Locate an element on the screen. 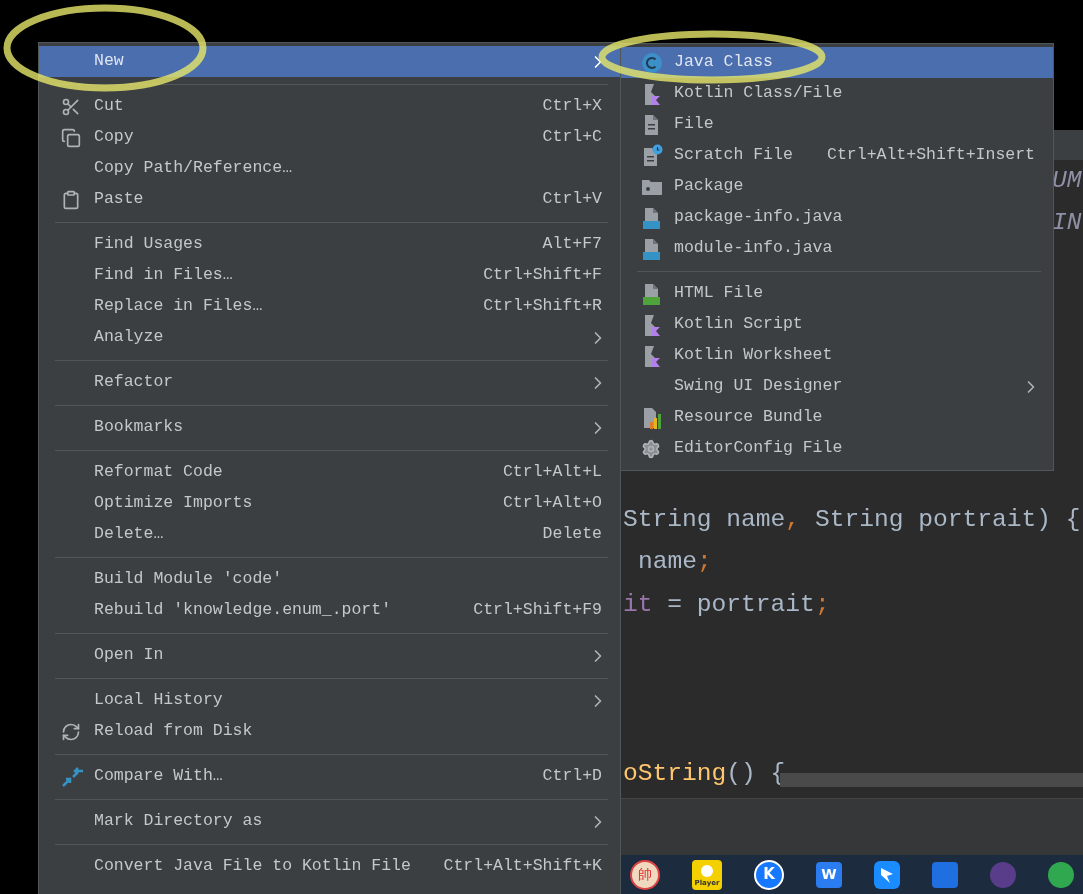 This screenshot has width=1083, height=894. code-line: name; is located at coordinates (675, 562).